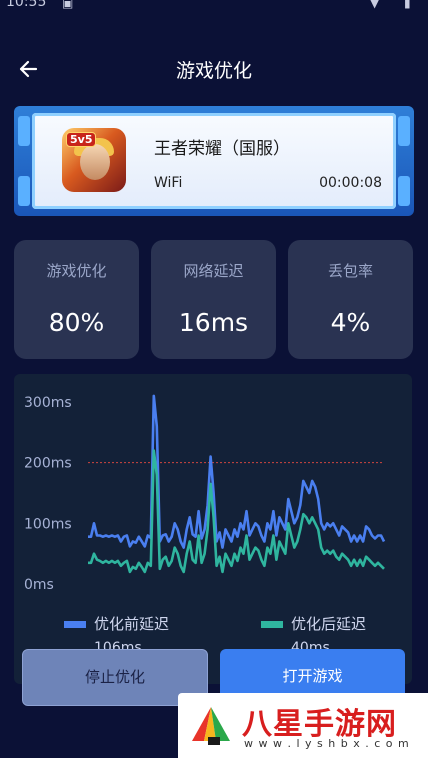 Image resolution: width=428 pixels, height=758 pixels. What do you see at coordinates (213, 271) in the screenshot?
I see `stat-label: 网络延迟` at bounding box center [213, 271].